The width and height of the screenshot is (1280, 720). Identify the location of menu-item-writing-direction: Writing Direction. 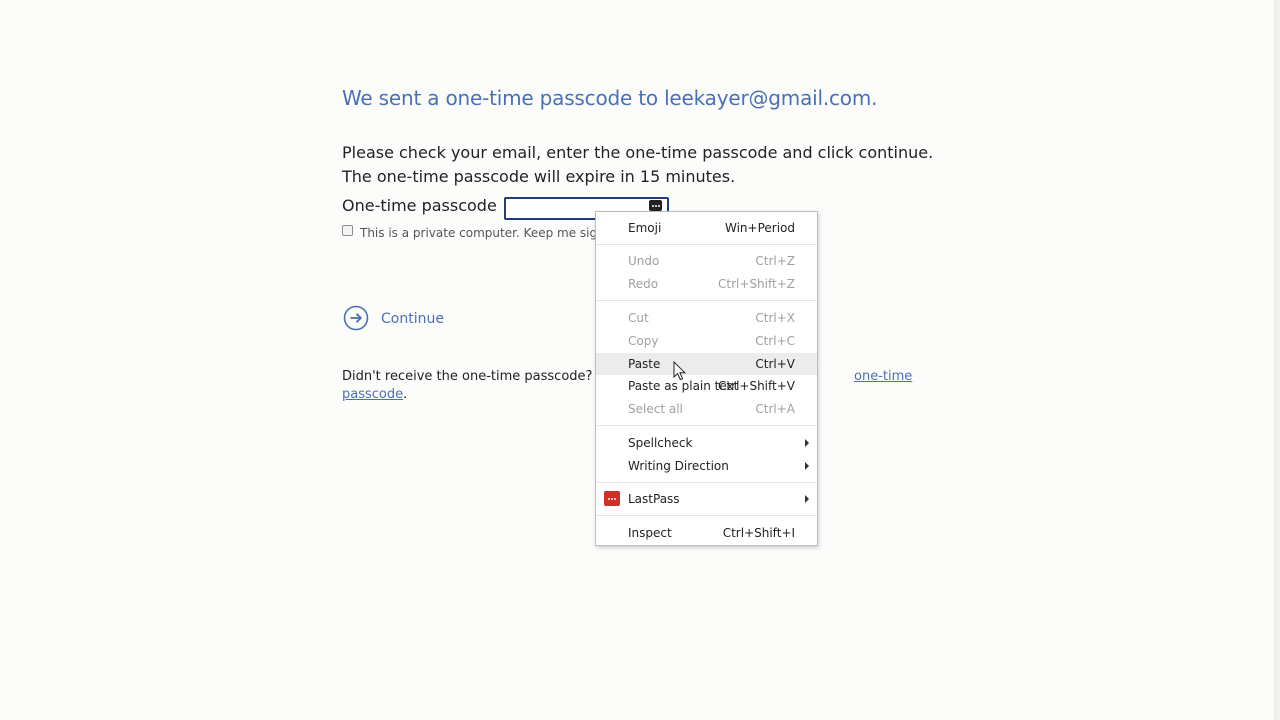
(706, 466).